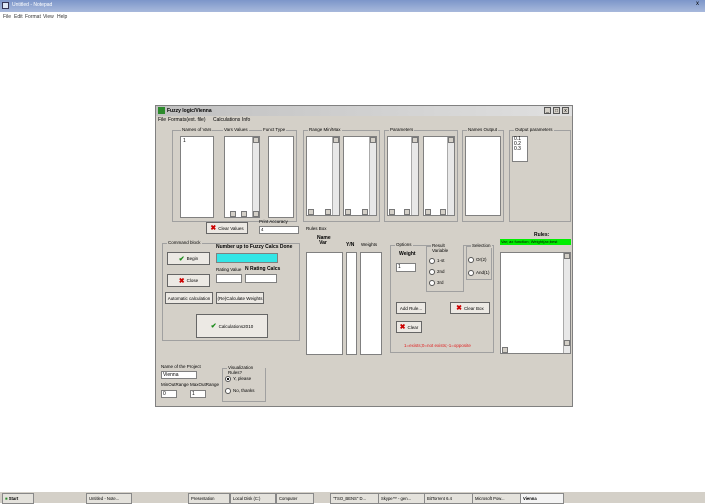 The width and height of the screenshot is (705, 504). I want to click on range-min-list, so click(323, 176).